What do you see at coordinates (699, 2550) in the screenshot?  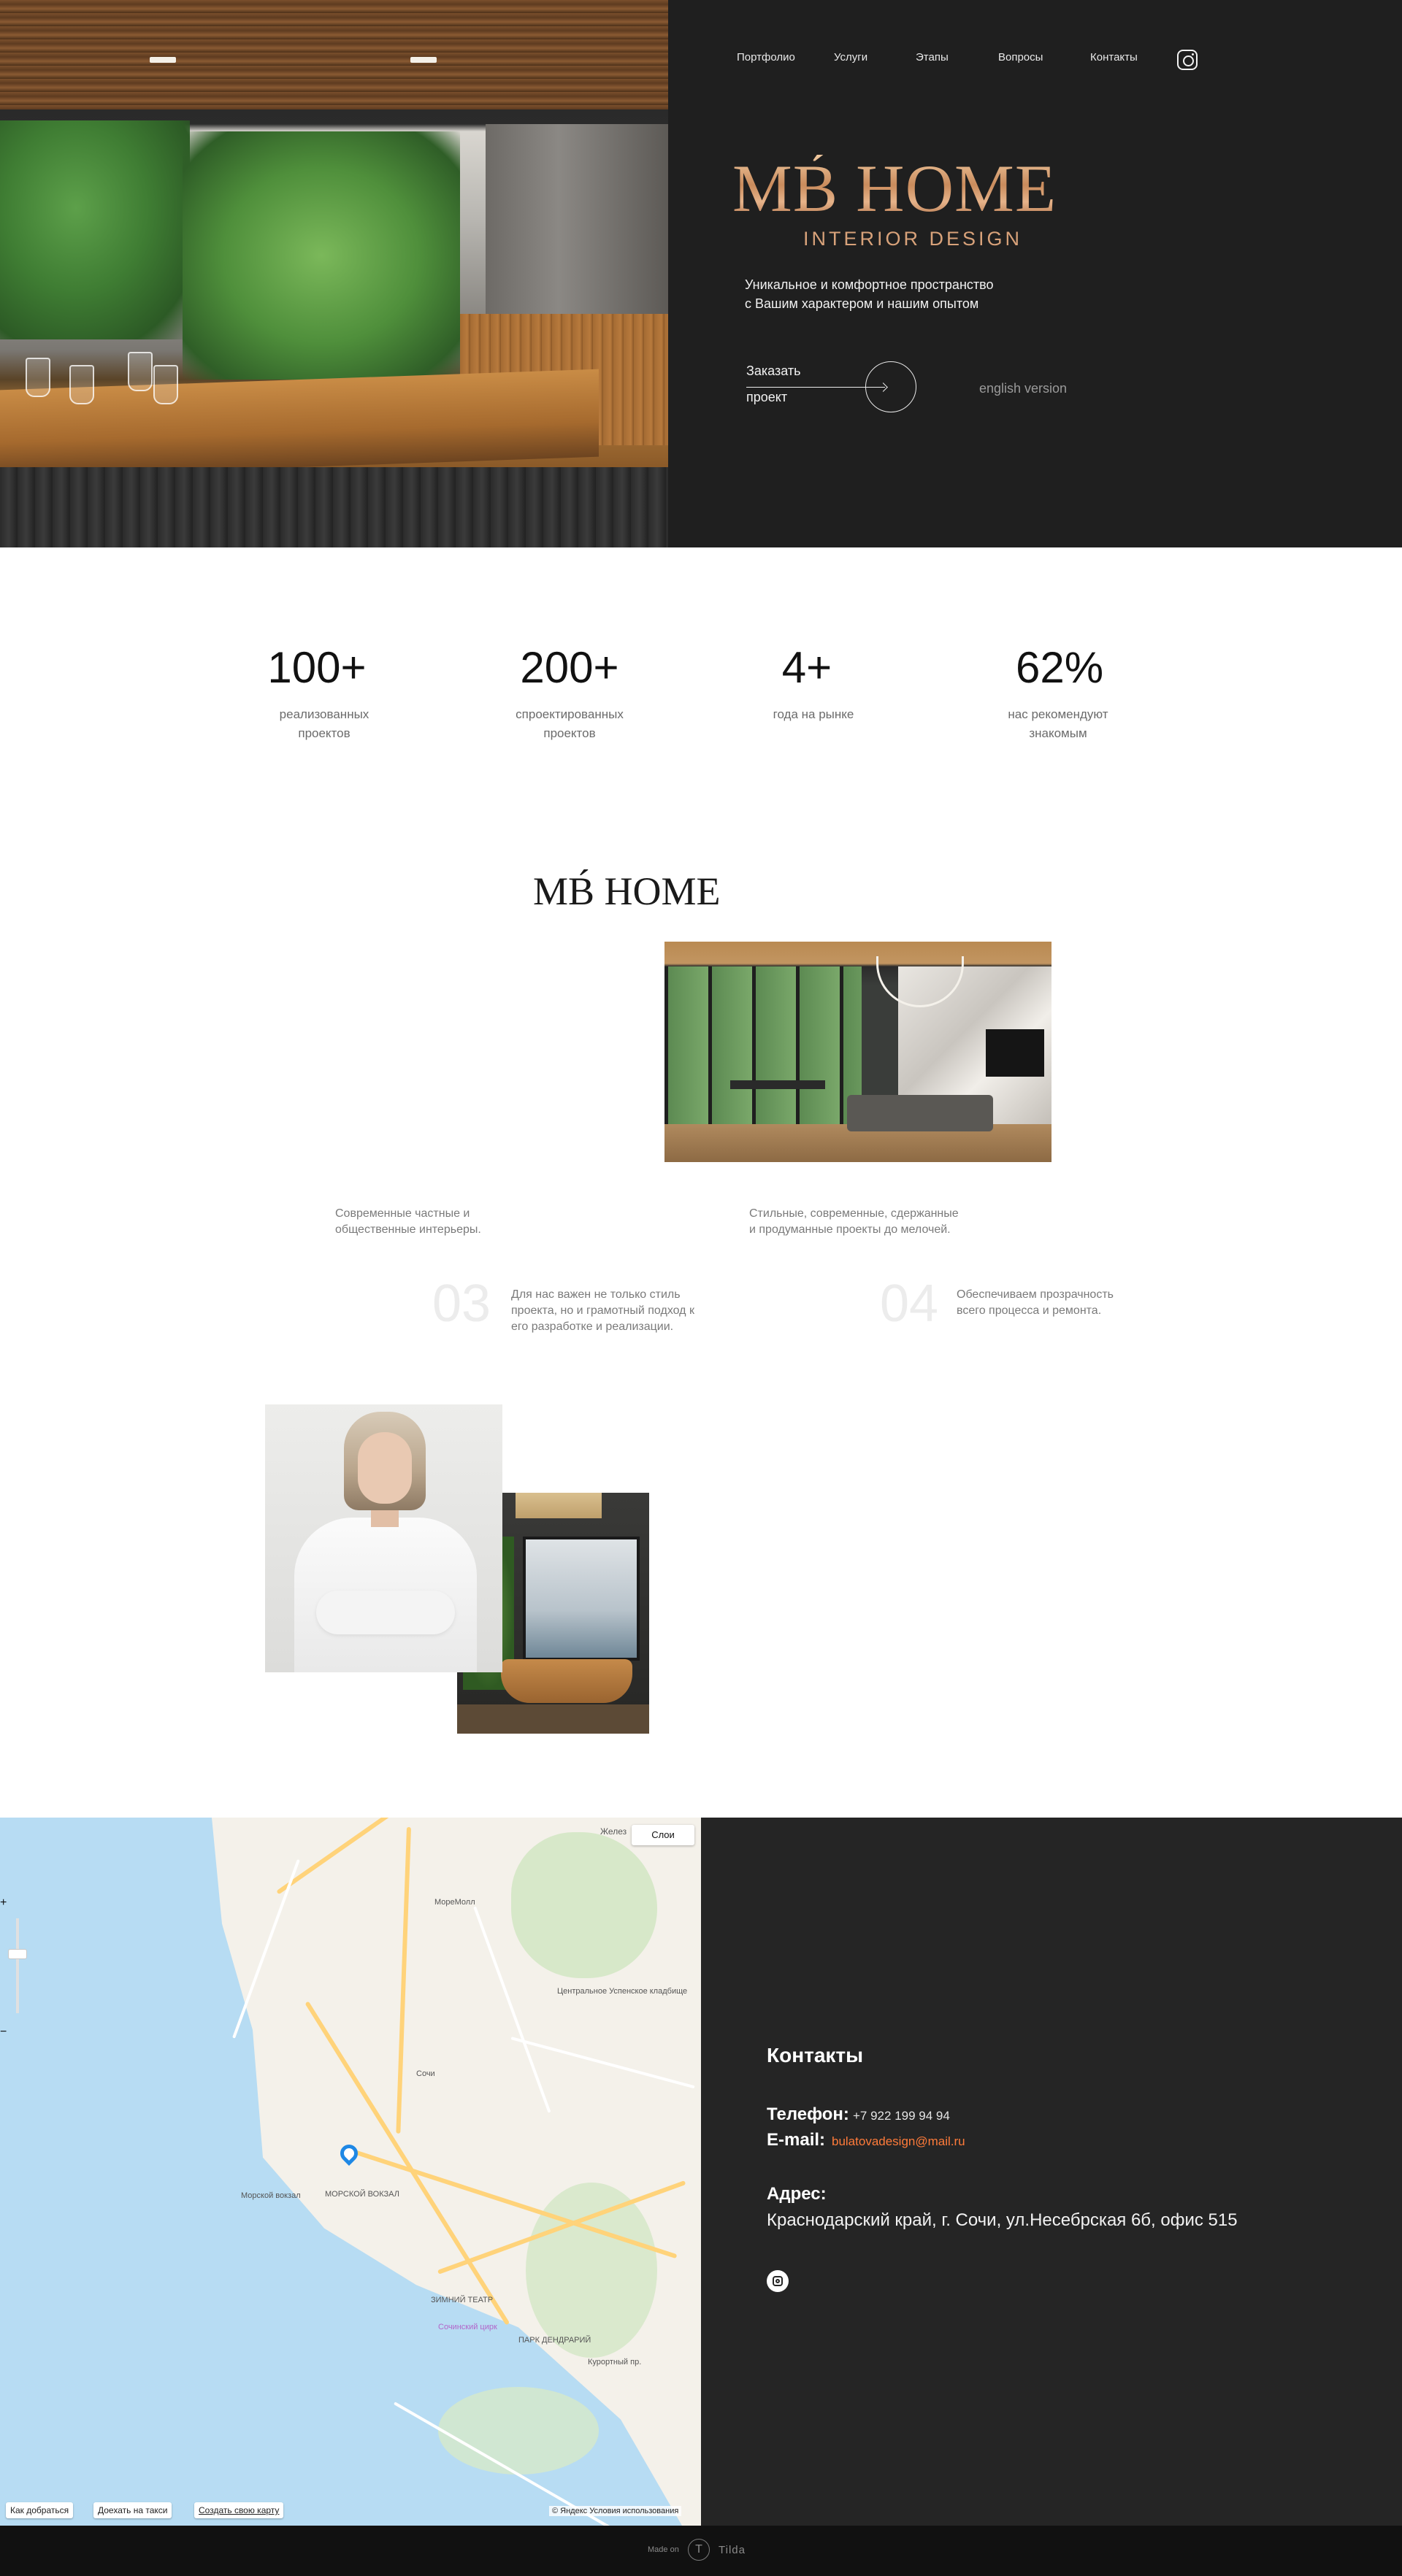 I see `tilda-logo-icon: T` at bounding box center [699, 2550].